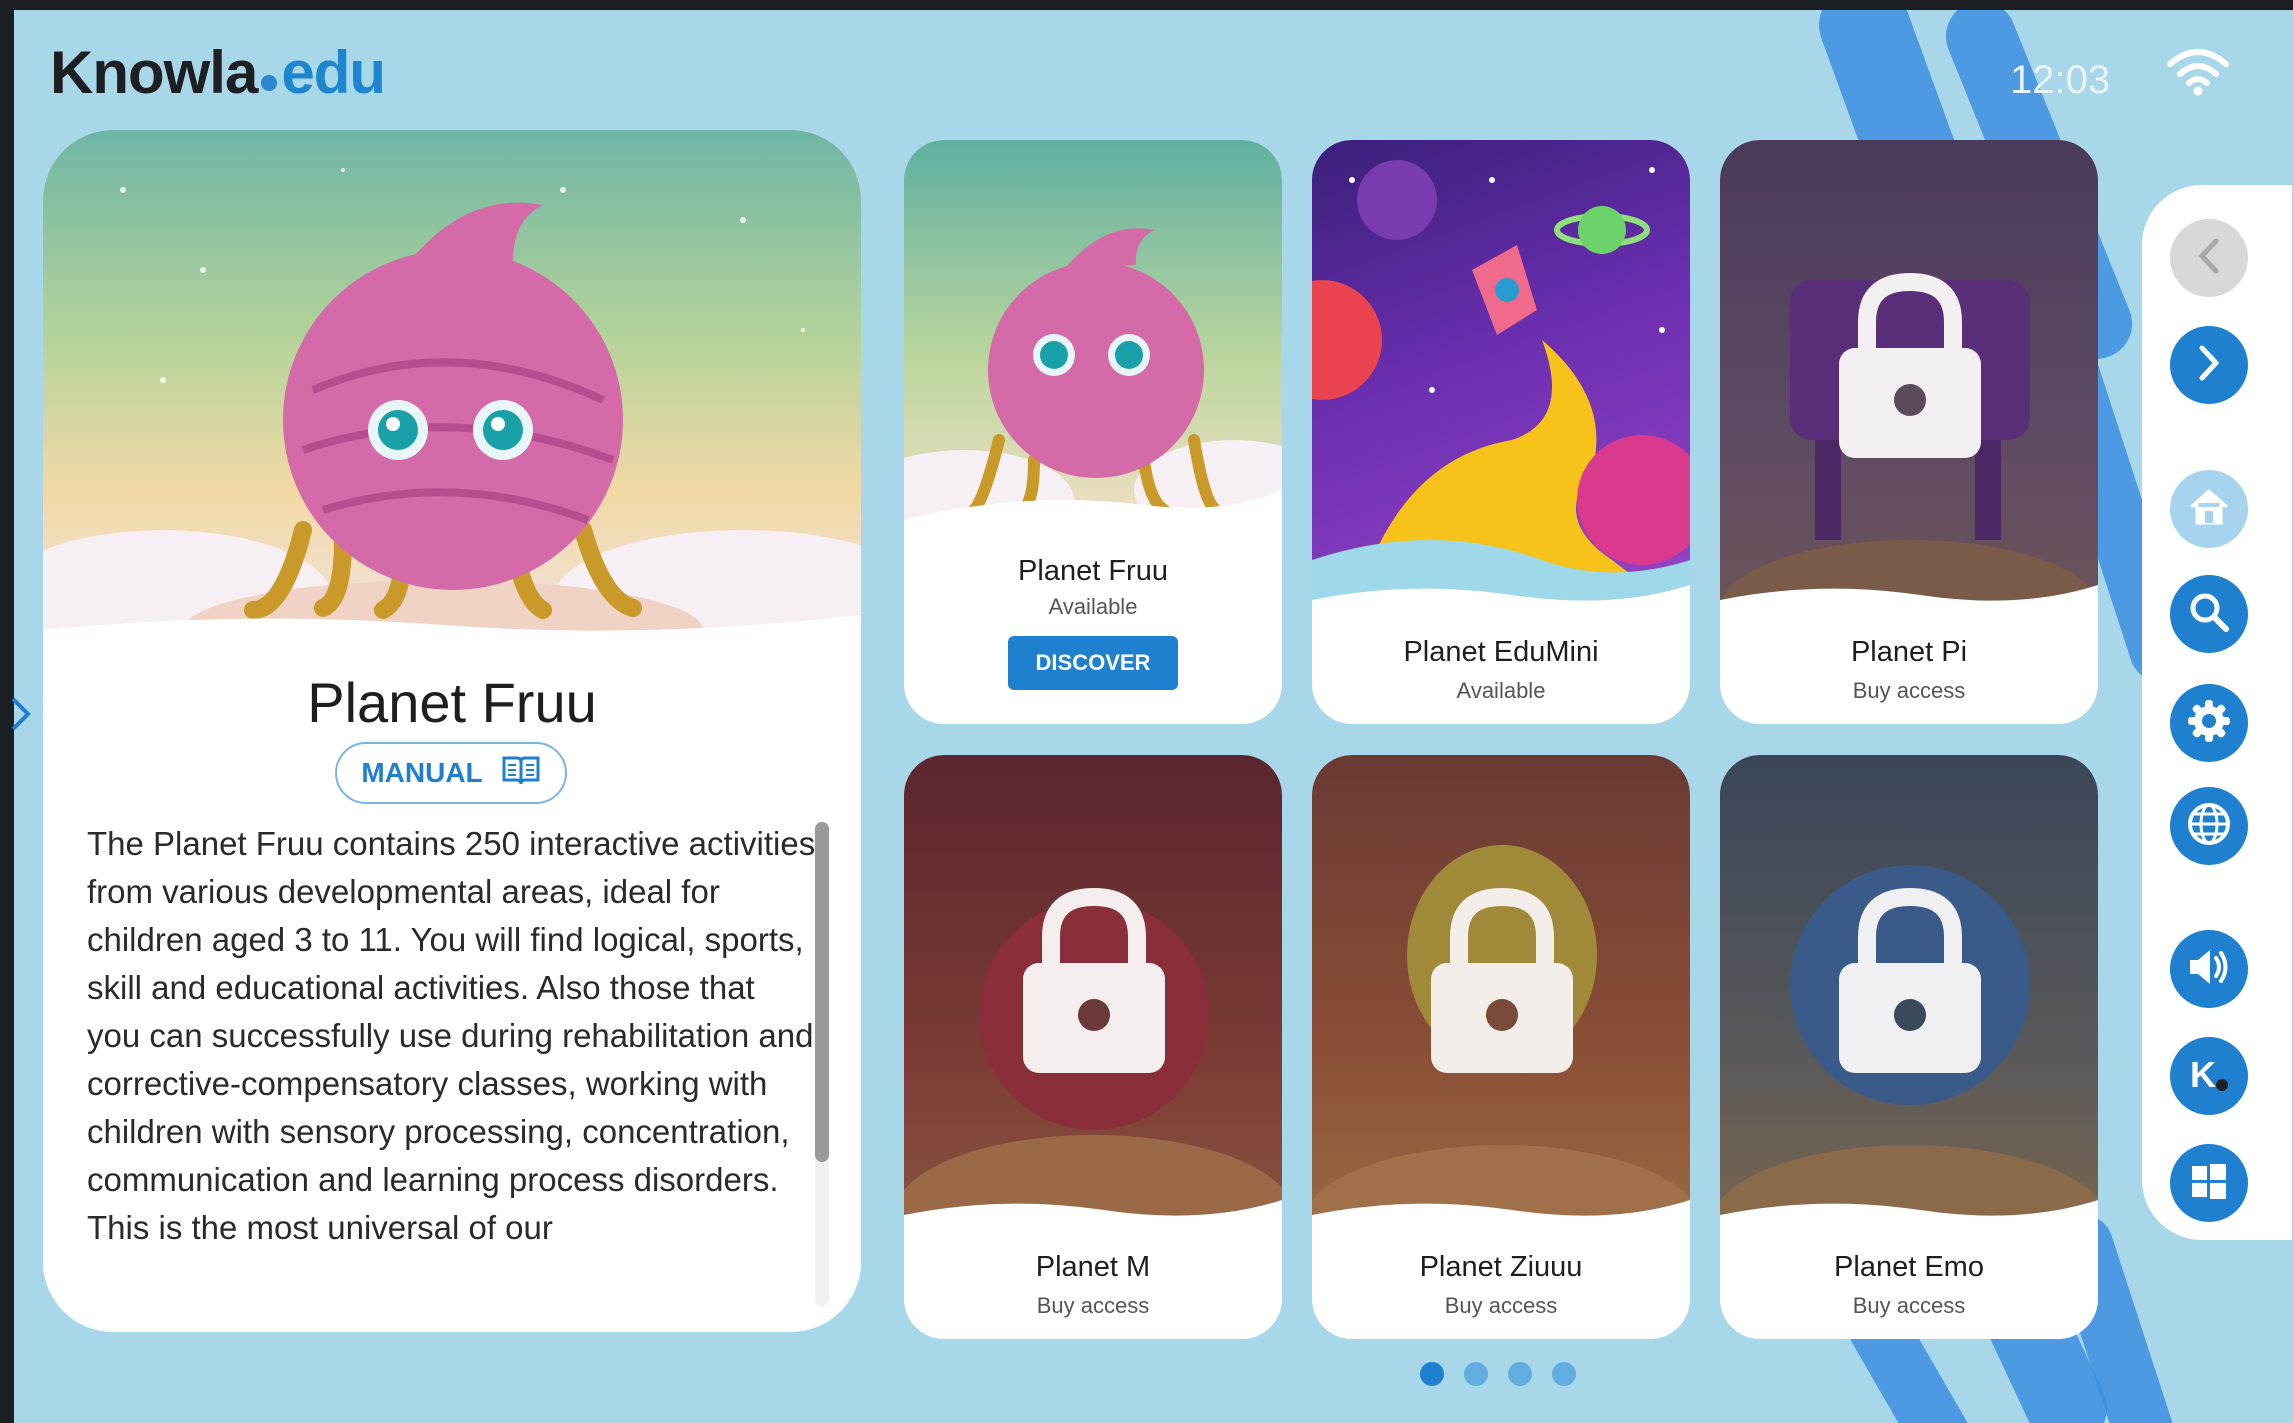  Describe the element at coordinates (21, 719) in the screenshot. I see `expand-left-arrow-icon` at that location.